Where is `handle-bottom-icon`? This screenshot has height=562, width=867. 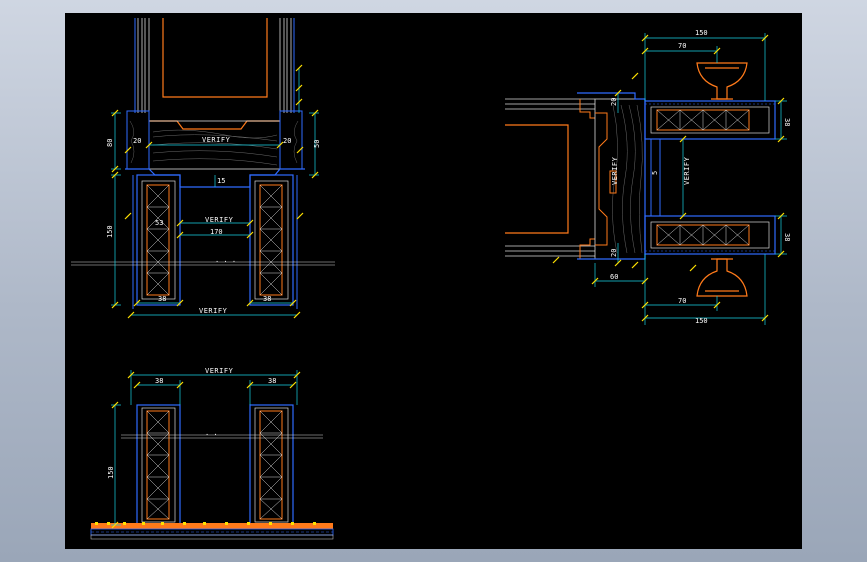 handle-bottom-icon is located at coordinates (722, 277).